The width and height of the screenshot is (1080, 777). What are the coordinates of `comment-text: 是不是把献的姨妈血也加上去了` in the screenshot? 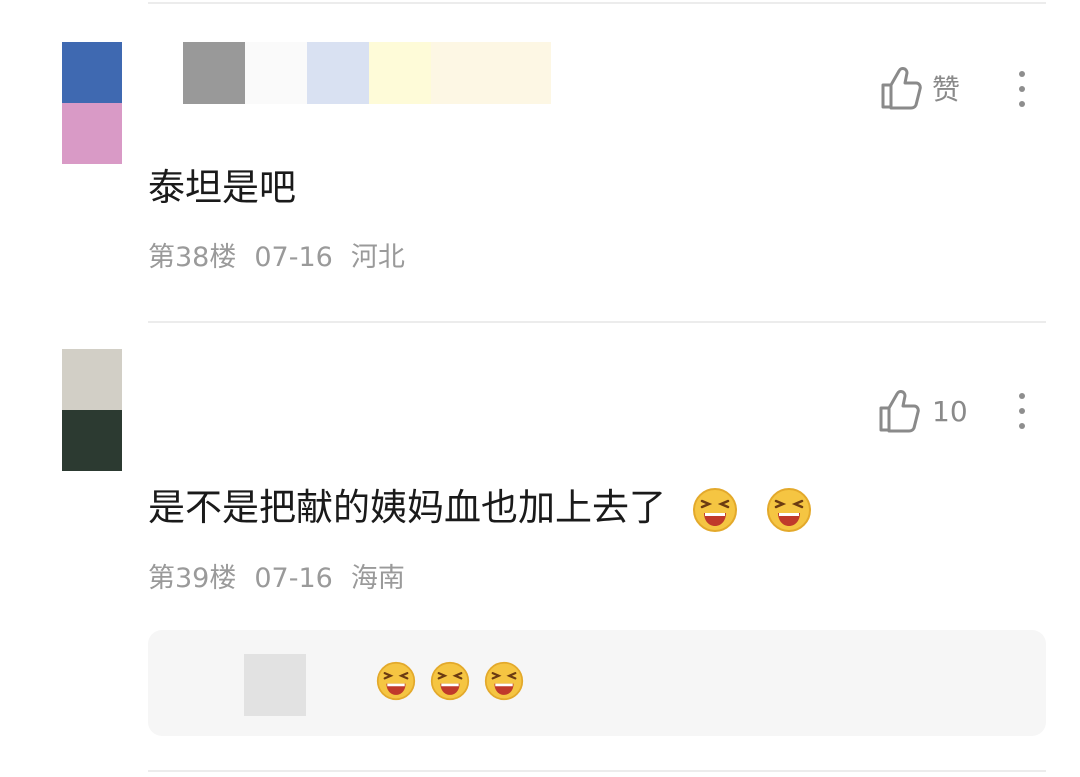 It's located at (480, 509).